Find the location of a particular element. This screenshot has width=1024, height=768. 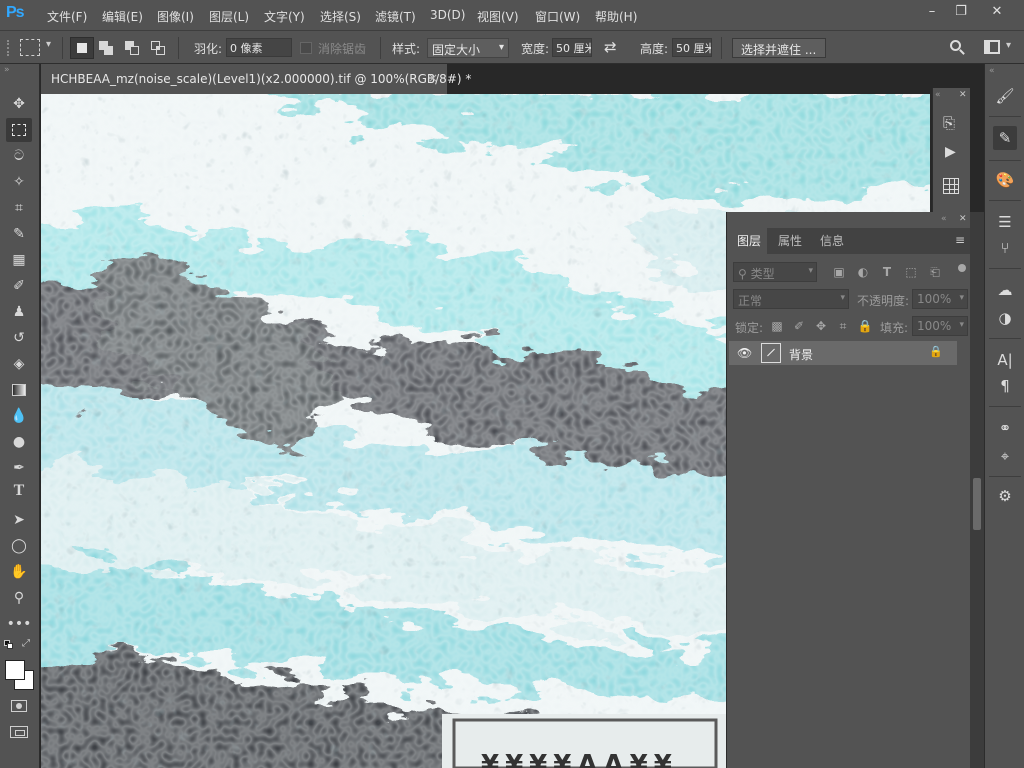

style-select: 固定大小 ▾ is located at coordinates (468, 48).